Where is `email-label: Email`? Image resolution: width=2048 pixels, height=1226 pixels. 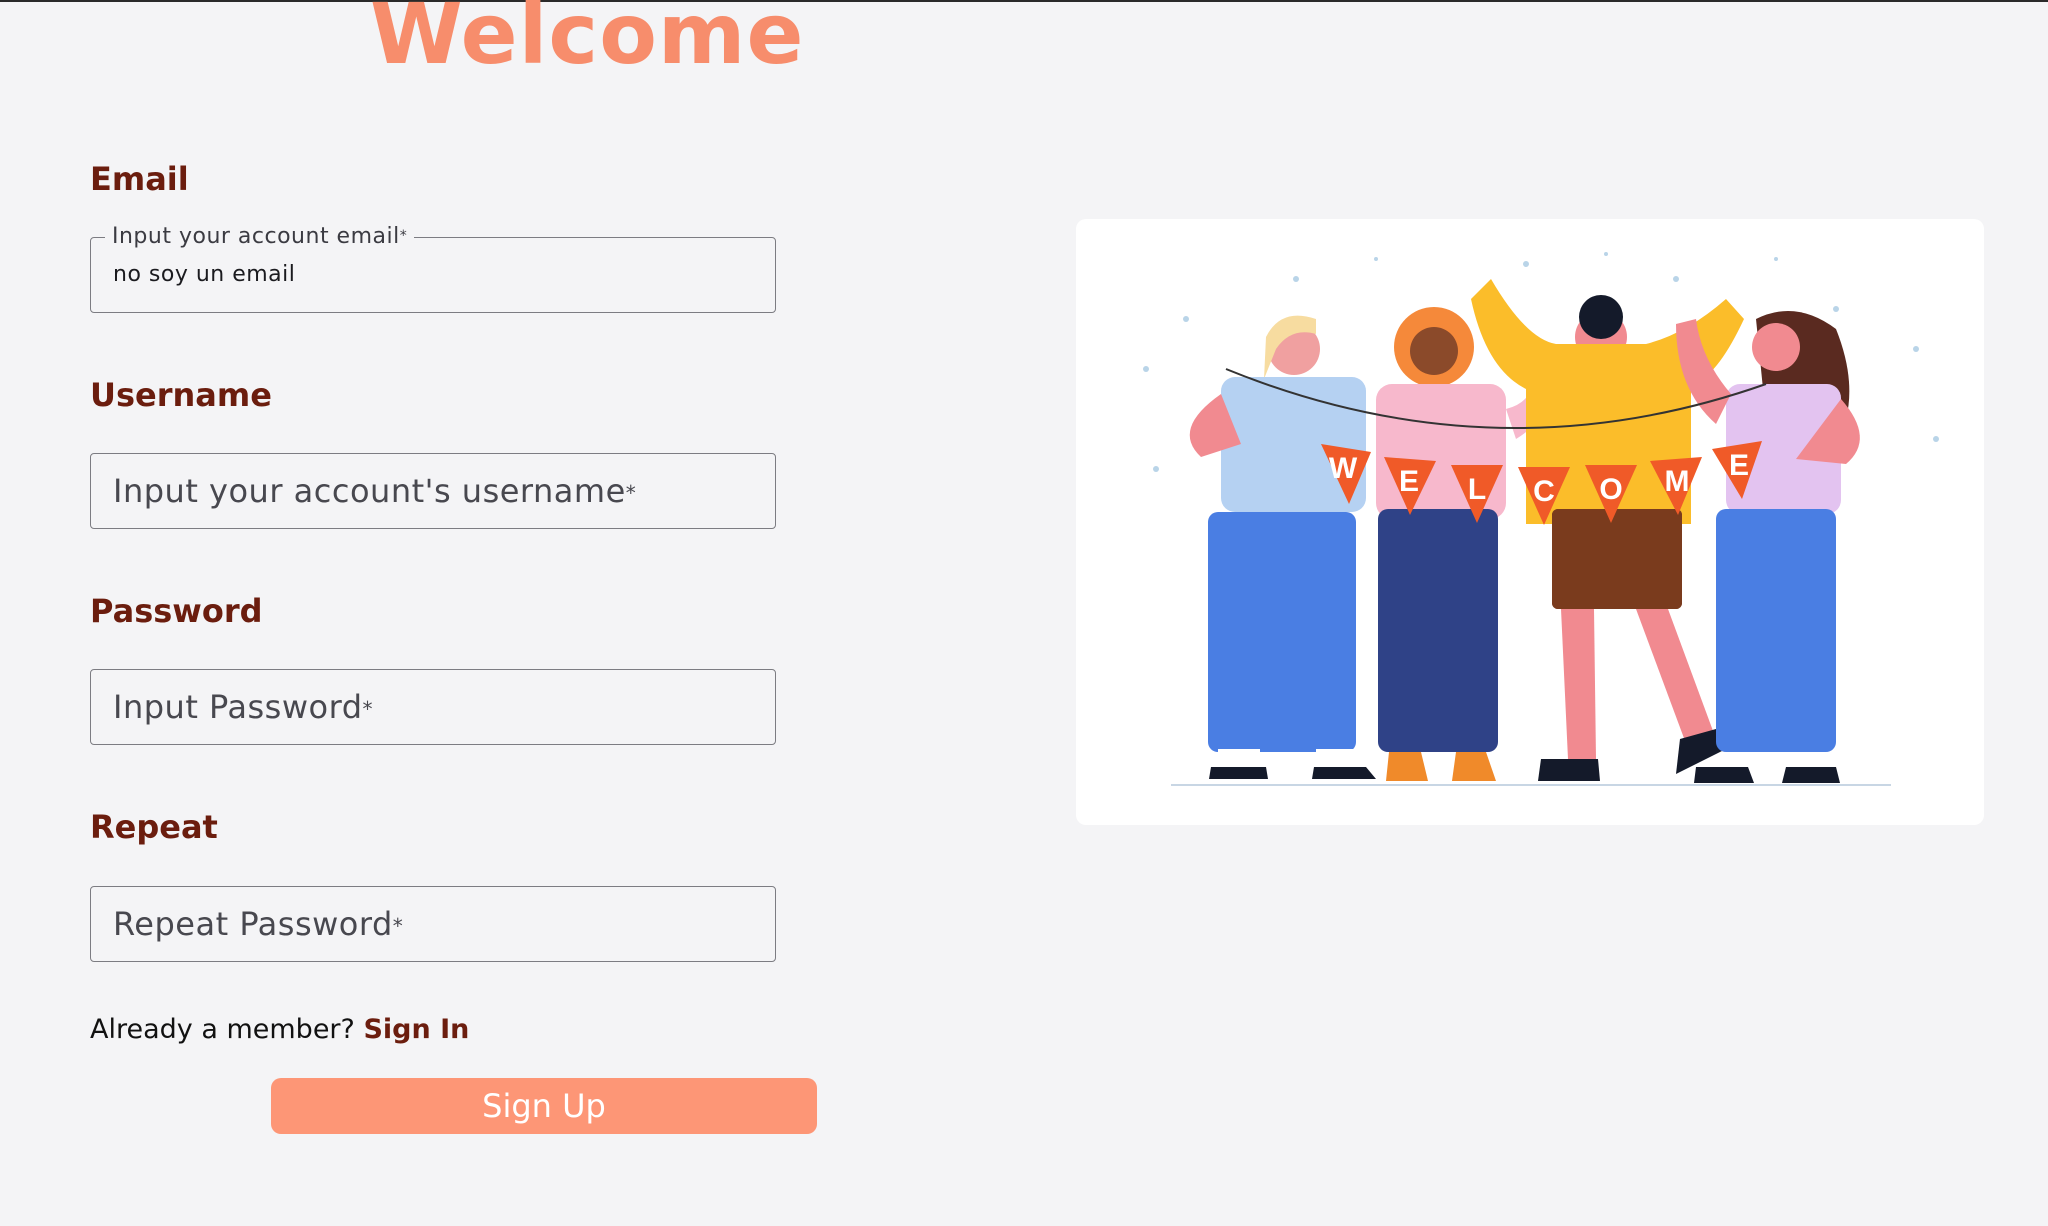 email-label: Email is located at coordinates (139, 179).